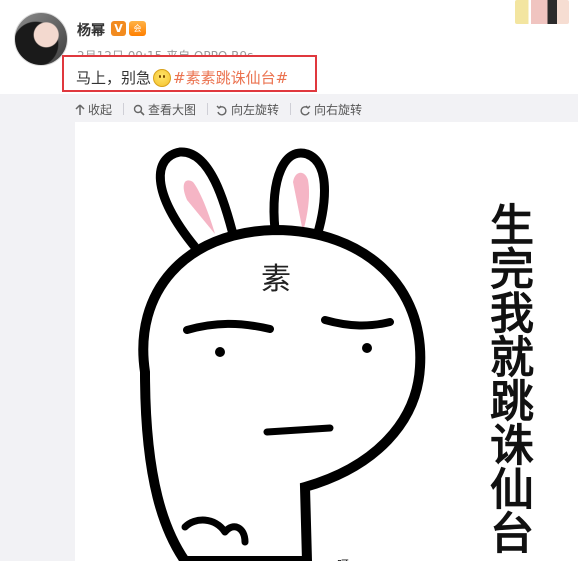 The width and height of the screenshot is (578, 561). I want to click on hashtag-link: #素素跳诛仙台#, so click(230, 77).